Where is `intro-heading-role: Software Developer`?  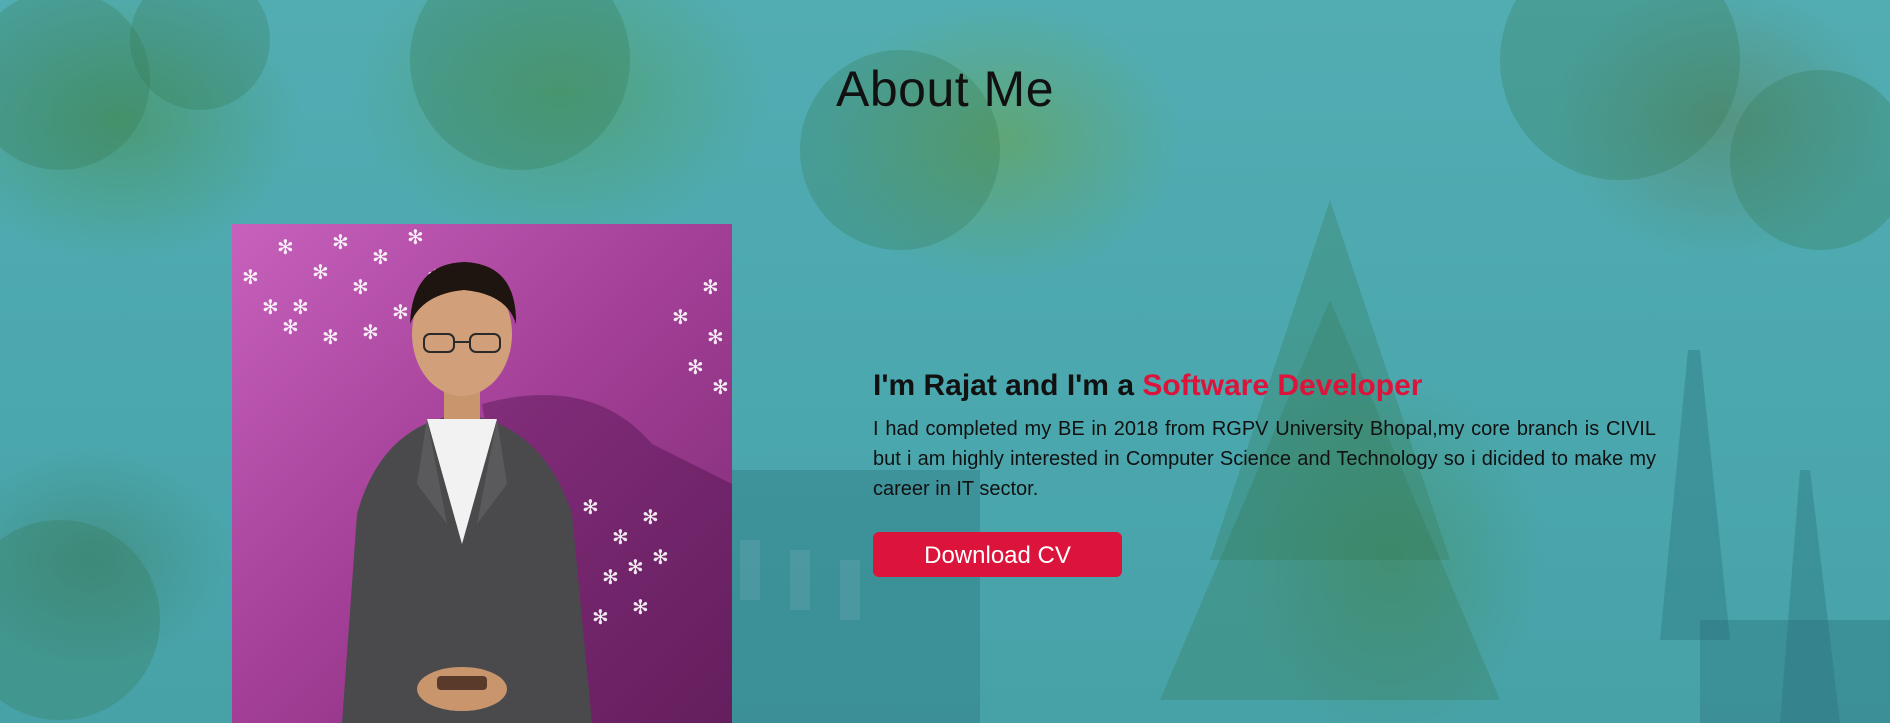
intro-heading-role: Software Developer is located at coordinates (1282, 385).